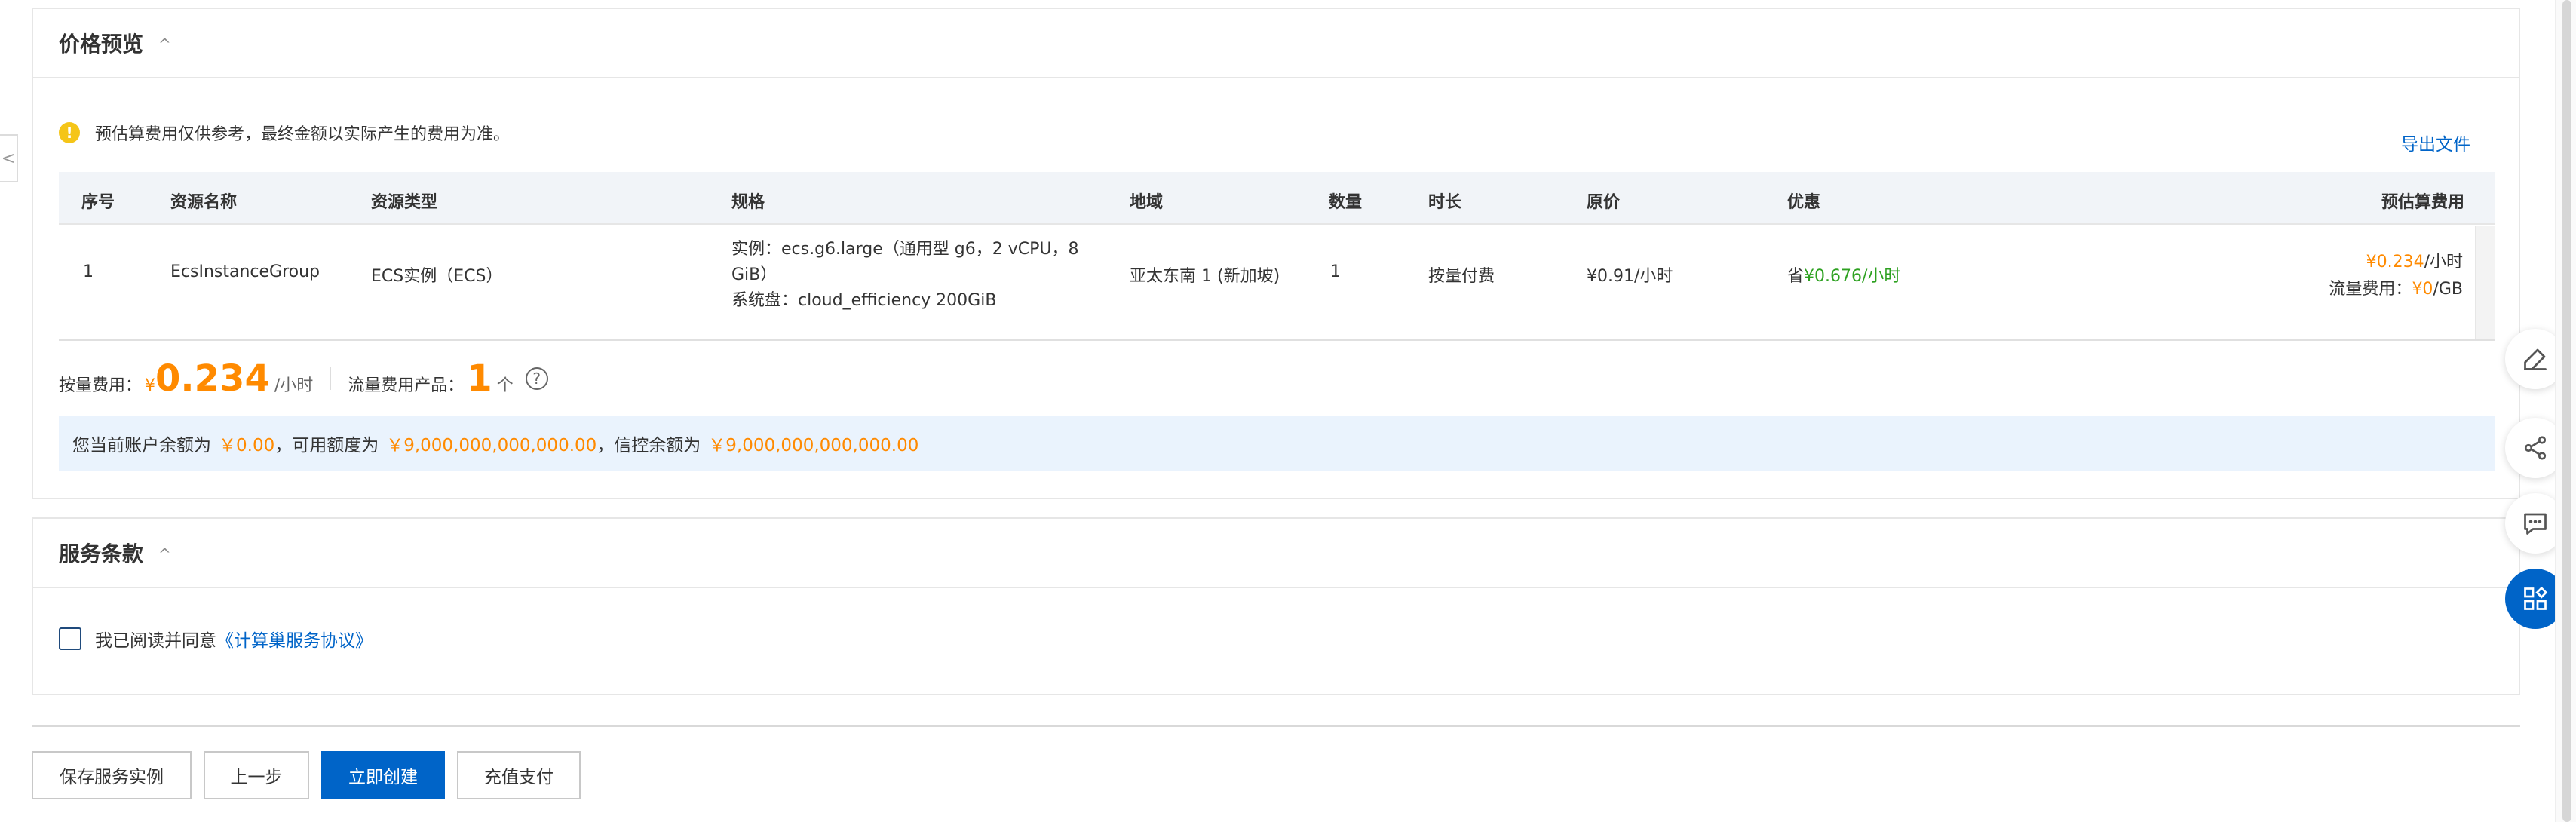 The width and height of the screenshot is (2576, 822). I want to click on estimate-line: ¥0.234/小时, so click(2396, 262).